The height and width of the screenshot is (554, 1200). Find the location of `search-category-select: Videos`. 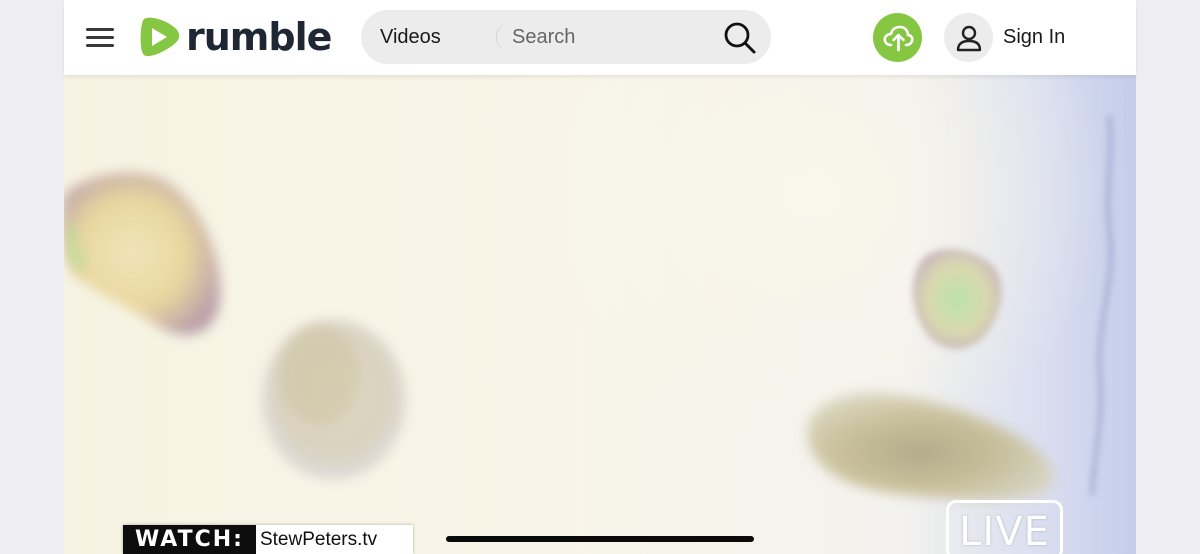

search-category-select: Videos is located at coordinates (410, 37).